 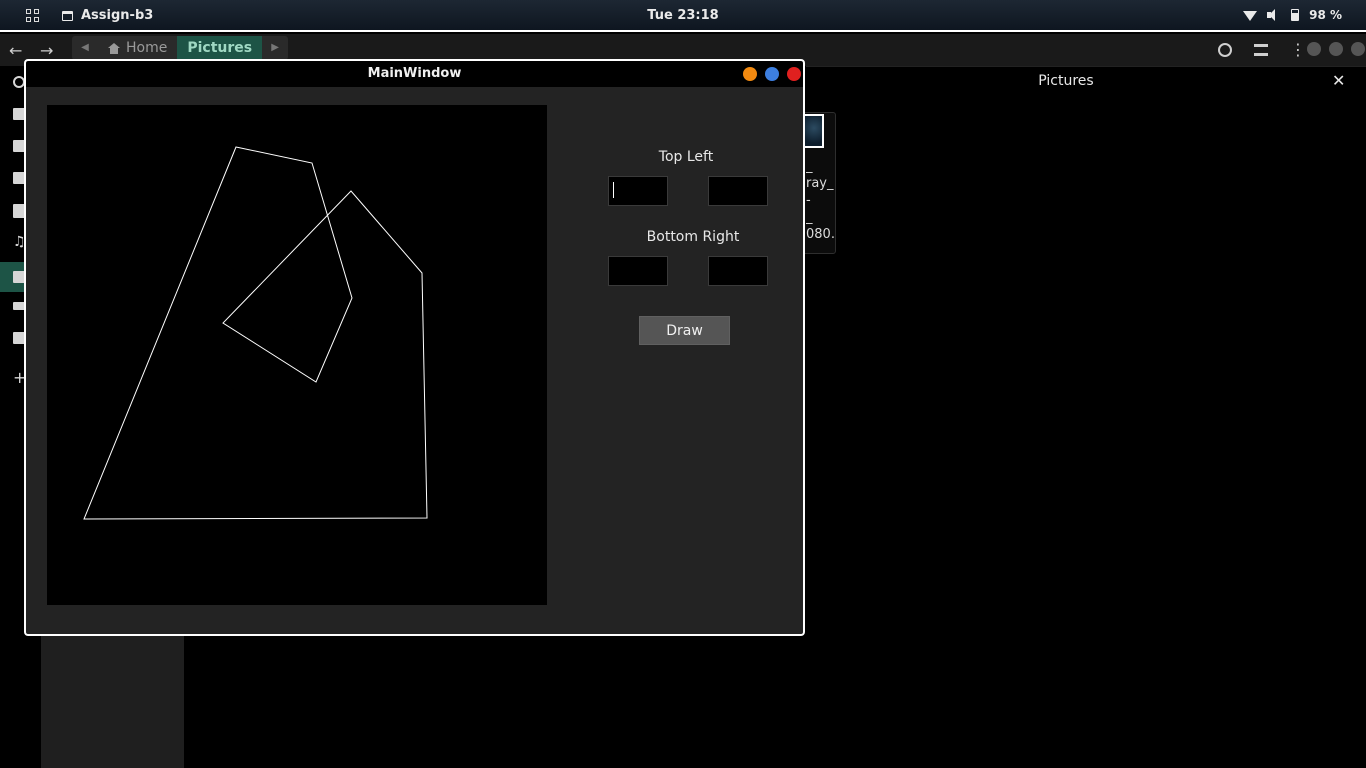 What do you see at coordinates (1358, 49) in the screenshot?
I see `files-close-button` at bounding box center [1358, 49].